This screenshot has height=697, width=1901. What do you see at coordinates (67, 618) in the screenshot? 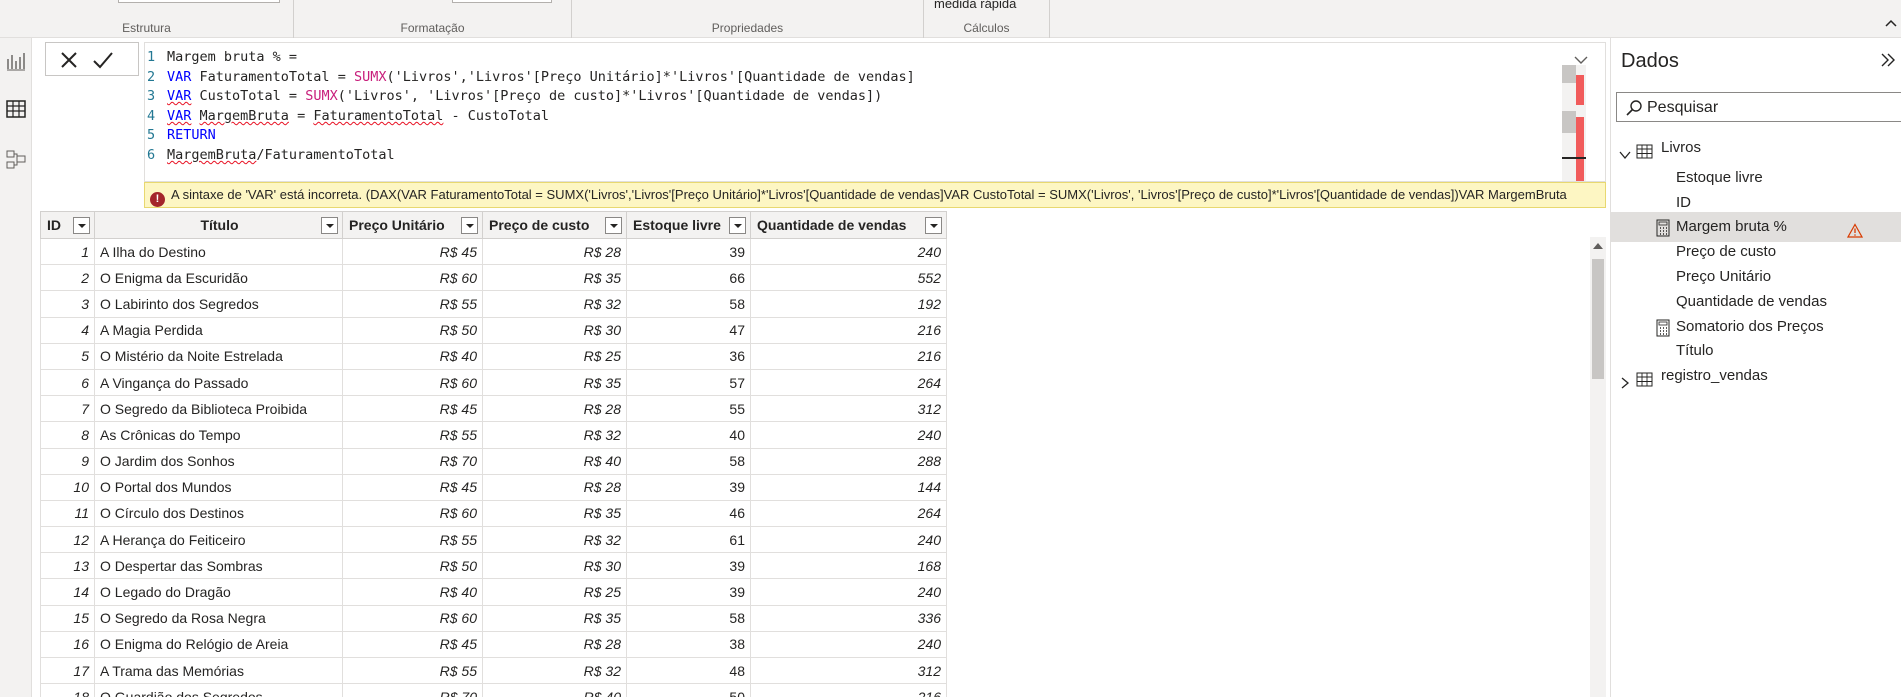
I see `table-cell: 15` at bounding box center [67, 618].